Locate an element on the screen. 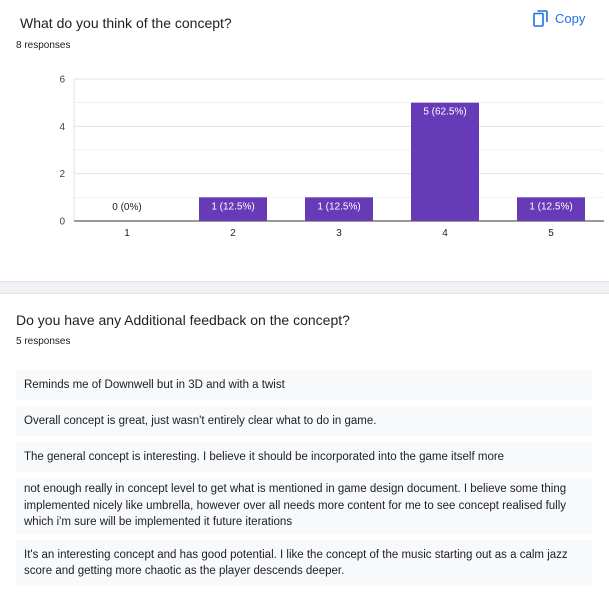  copy-button: Copy is located at coordinates (559, 18).